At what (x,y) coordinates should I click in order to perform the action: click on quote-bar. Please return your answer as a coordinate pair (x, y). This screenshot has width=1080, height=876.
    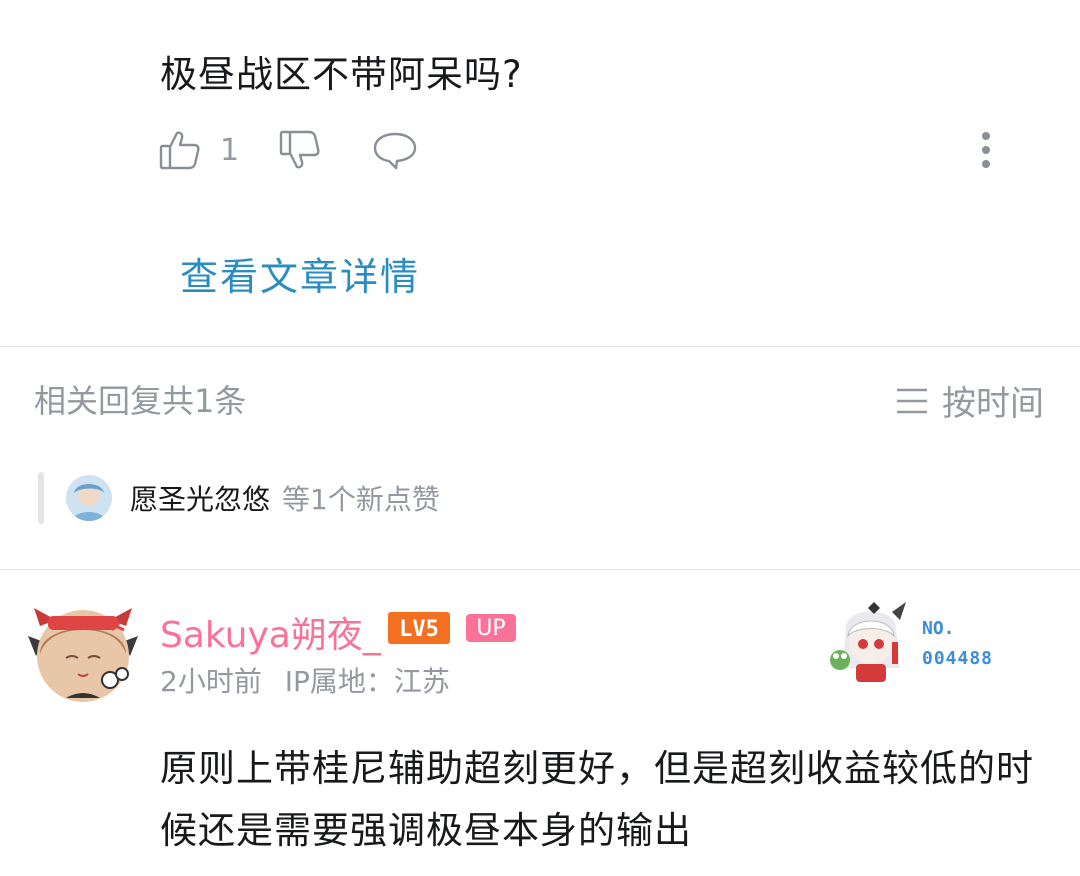
    Looking at the image, I should click on (41, 498).